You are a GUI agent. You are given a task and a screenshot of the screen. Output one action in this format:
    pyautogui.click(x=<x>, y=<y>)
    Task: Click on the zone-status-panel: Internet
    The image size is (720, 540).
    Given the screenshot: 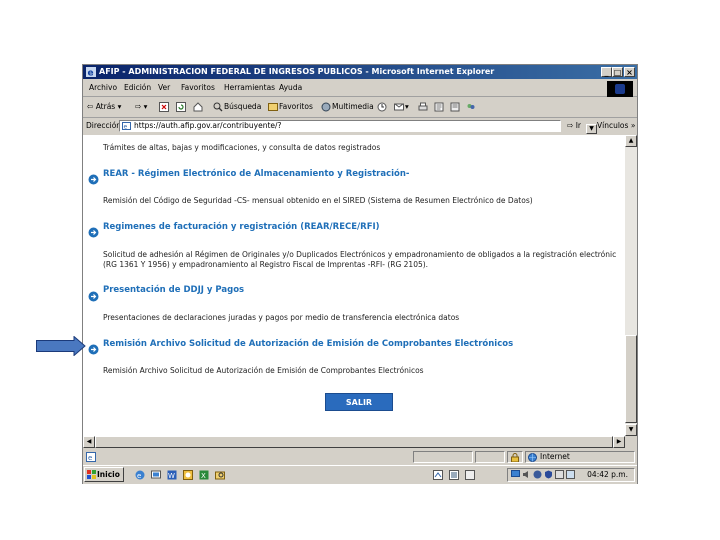 What is the action you would take?
    pyautogui.click(x=580, y=457)
    